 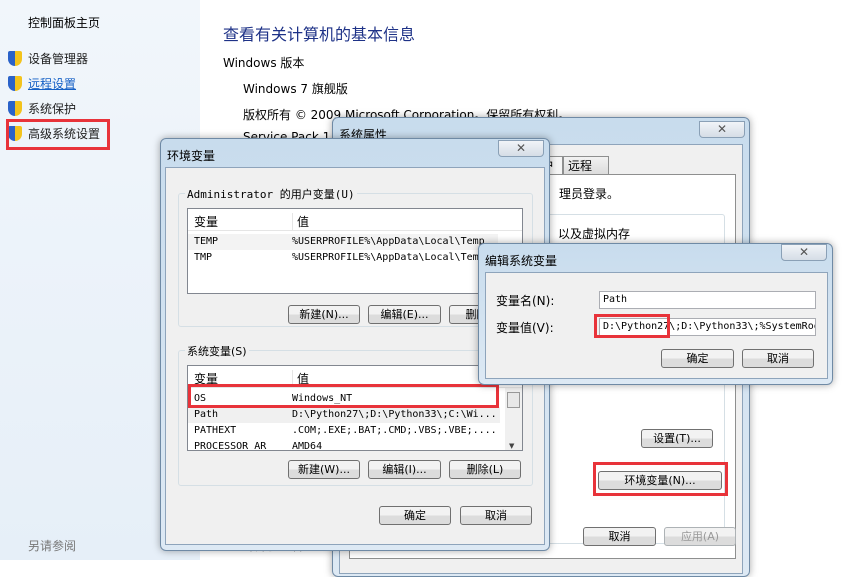 What do you see at coordinates (700, 536) in the screenshot?
I see `apply-button: 应用(A)` at bounding box center [700, 536].